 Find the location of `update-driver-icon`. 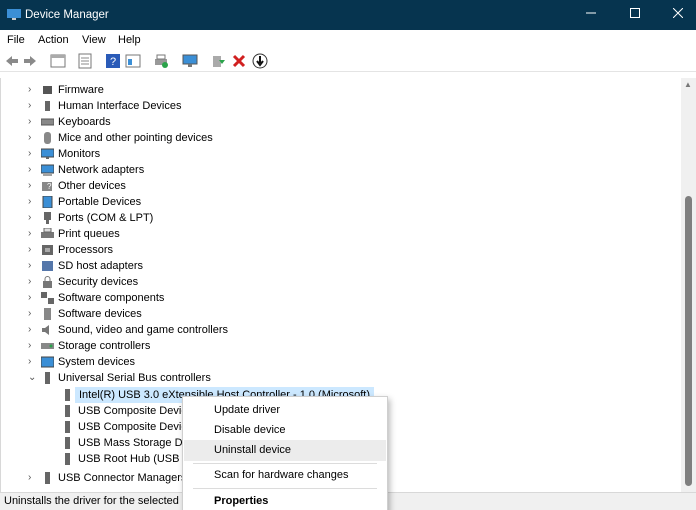

update-driver-icon is located at coordinates (260, 61).